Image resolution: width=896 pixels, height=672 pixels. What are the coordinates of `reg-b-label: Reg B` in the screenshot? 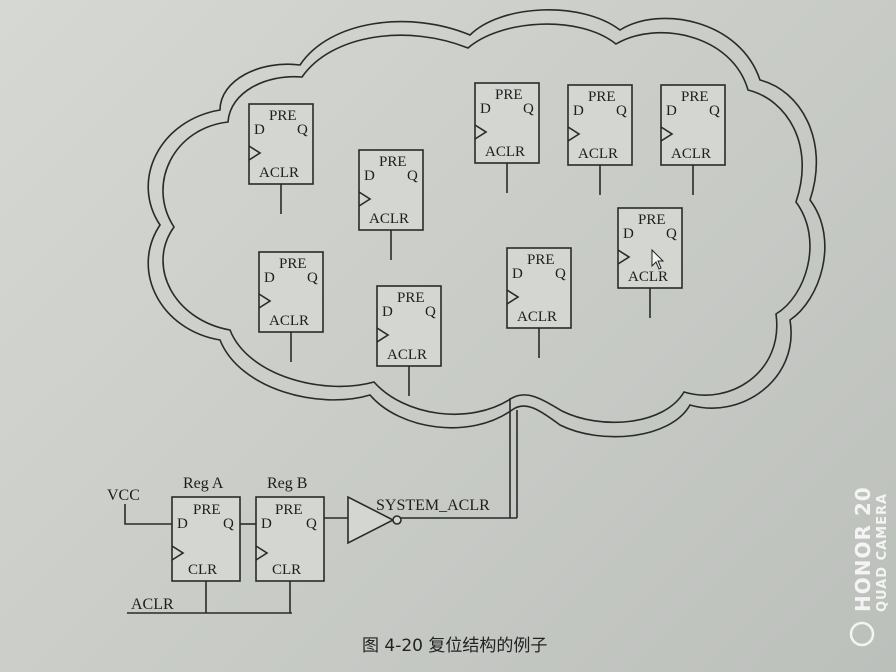 It's located at (287, 483).